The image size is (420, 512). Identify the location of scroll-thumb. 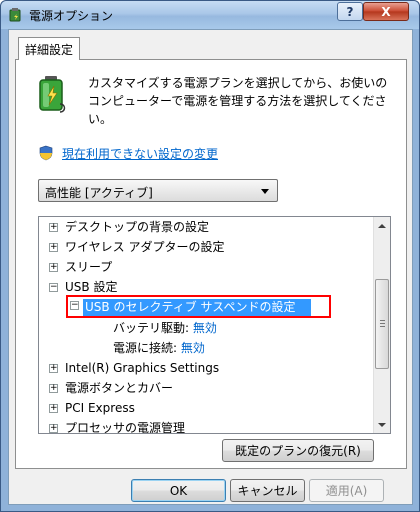
(382, 324).